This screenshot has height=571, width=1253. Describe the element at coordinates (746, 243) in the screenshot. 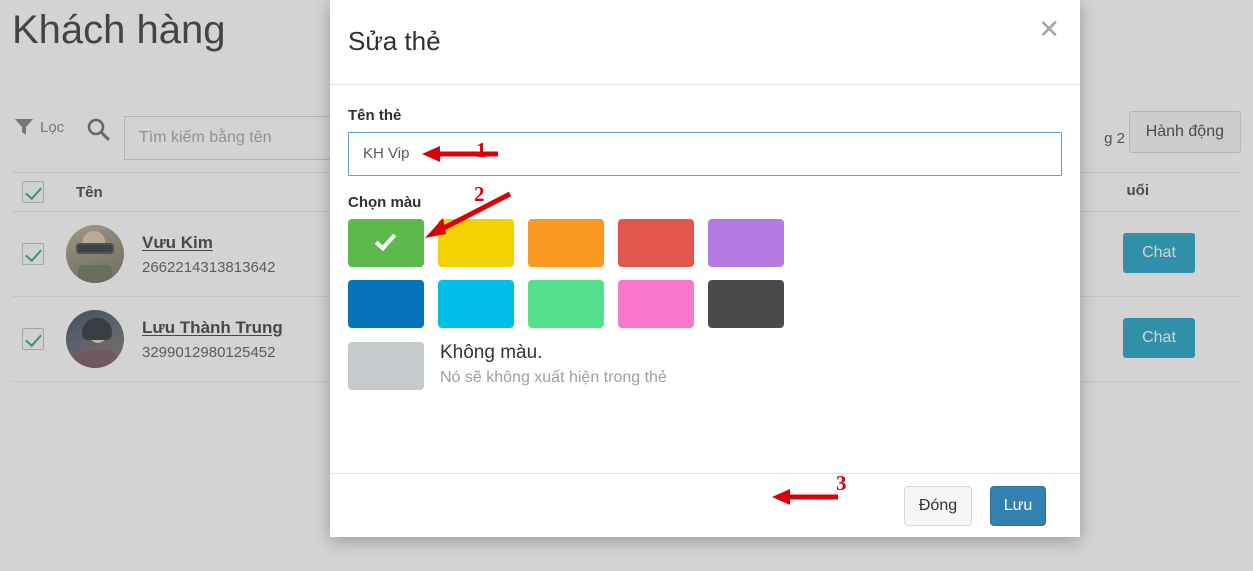

I see `color-swatch-purple` at that location.